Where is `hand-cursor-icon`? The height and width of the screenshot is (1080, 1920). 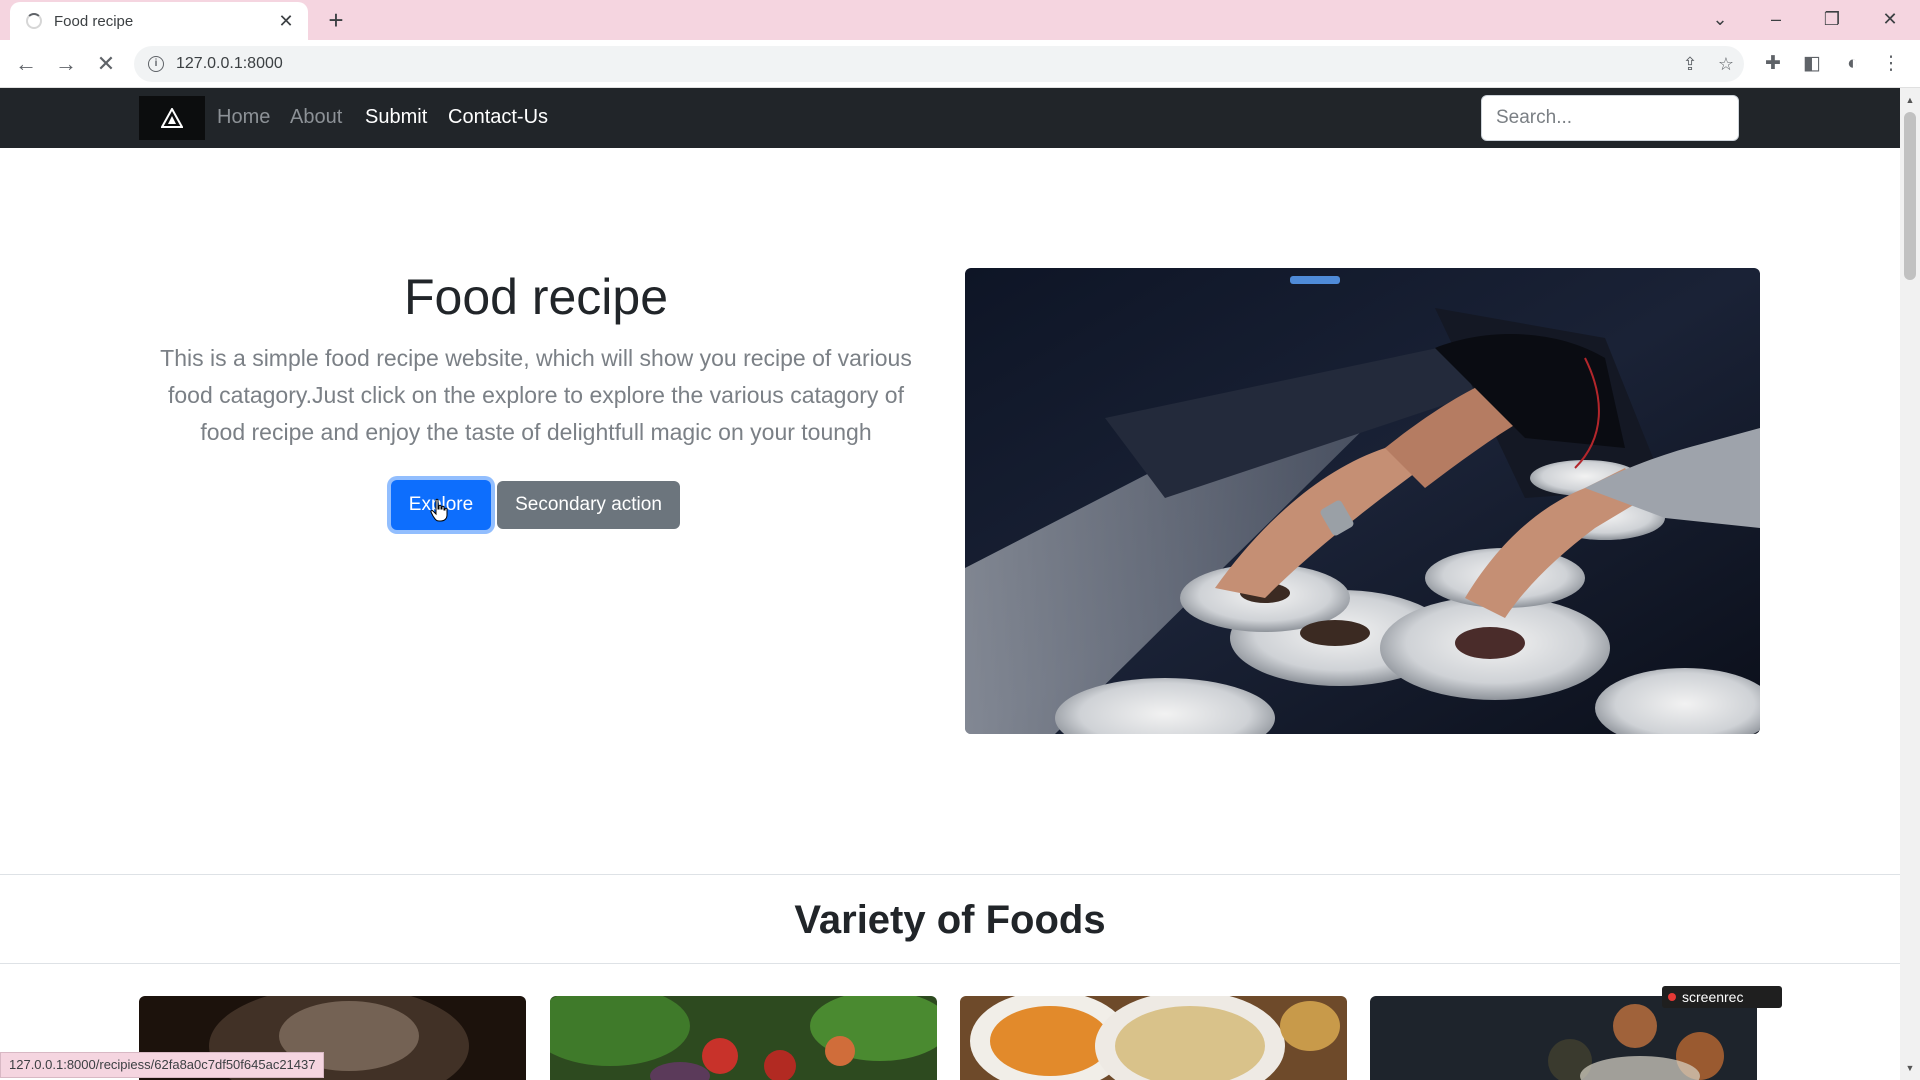
hand-cursor-icon is located at coordinates (439, 510).